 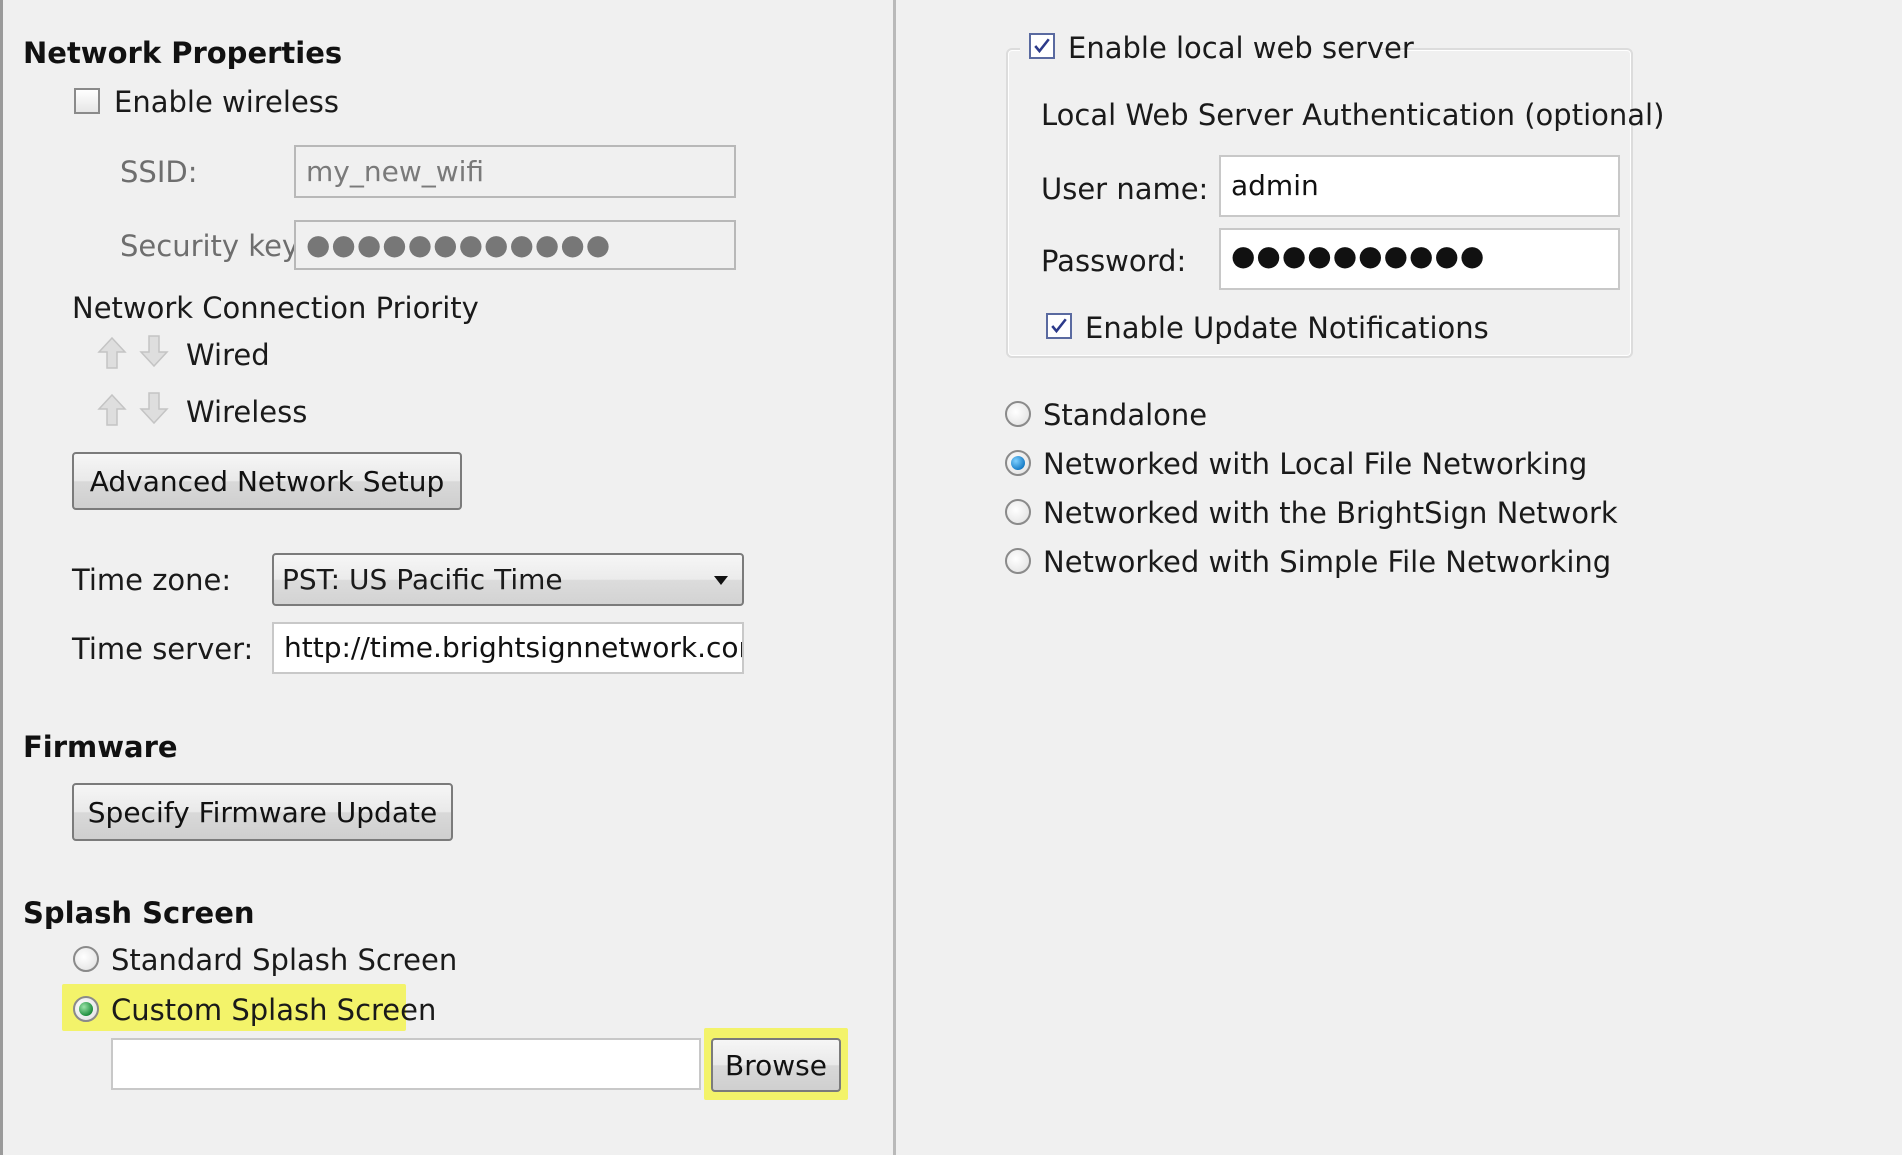 I want to click on priority-wireless-label: Wireless, so click(x=247, y=412).